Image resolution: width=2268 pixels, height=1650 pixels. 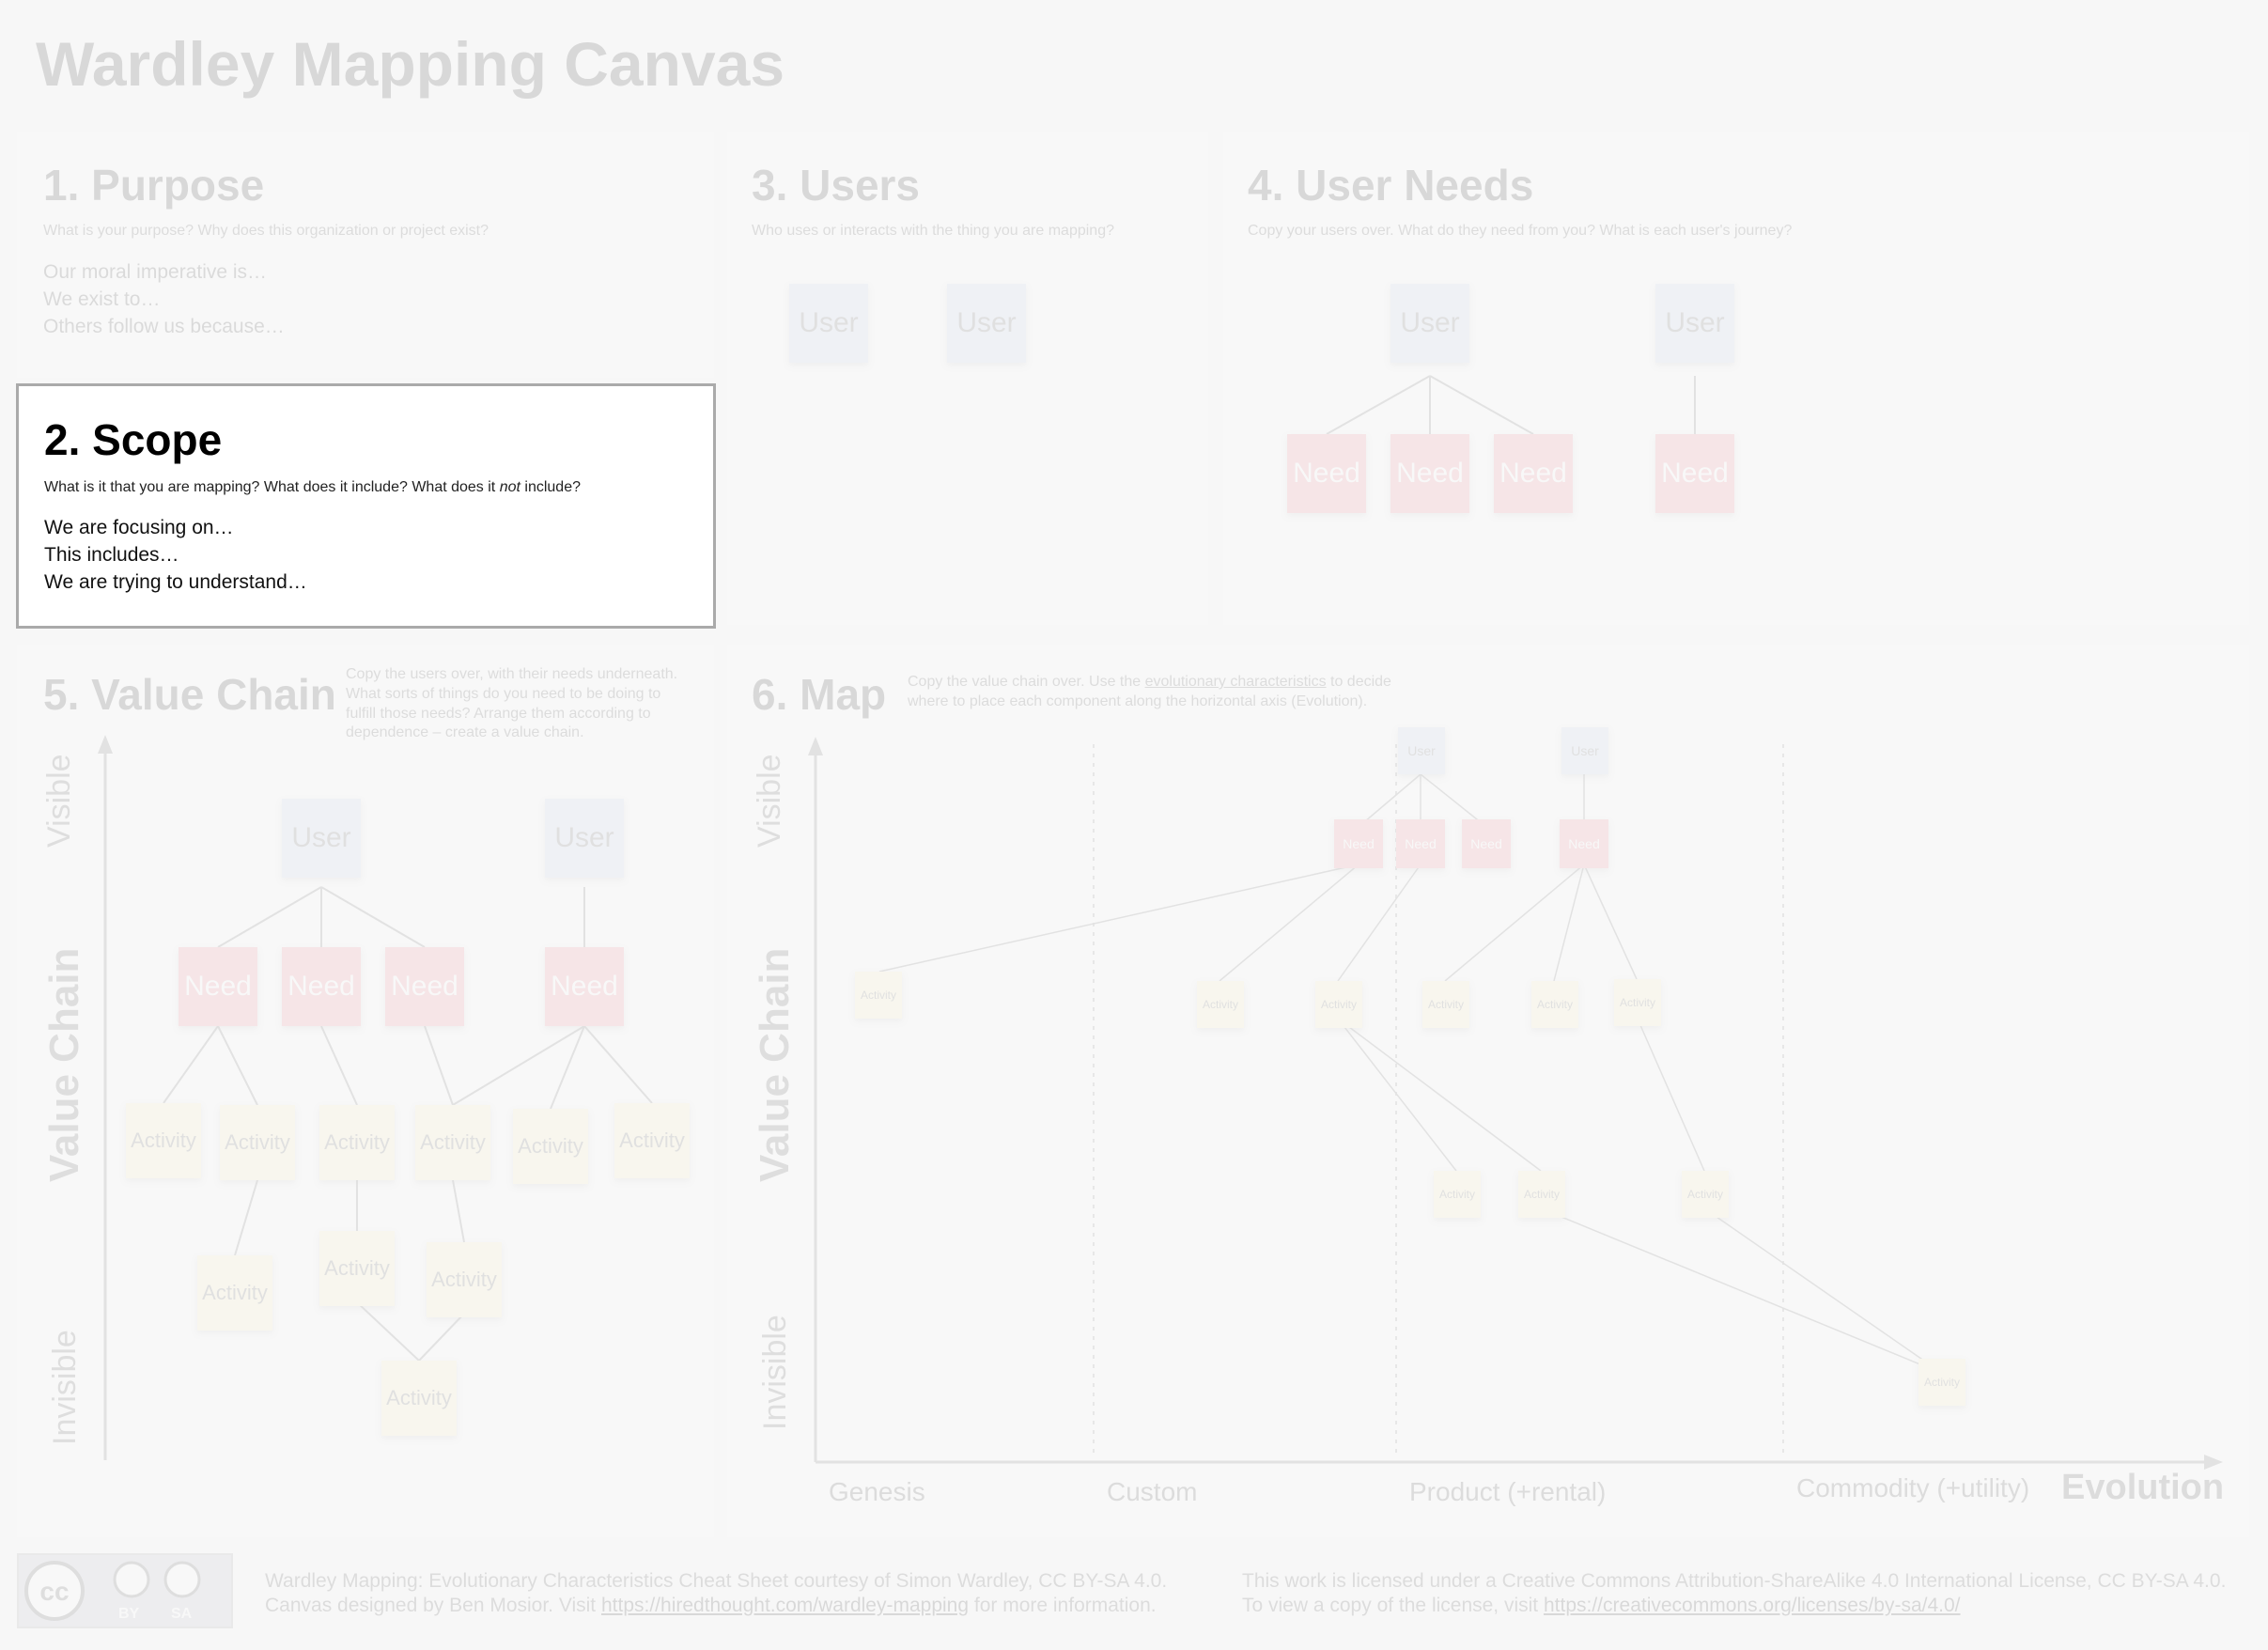 I want to click on map-axis-visible: Visible, so click(x=769, y=801).